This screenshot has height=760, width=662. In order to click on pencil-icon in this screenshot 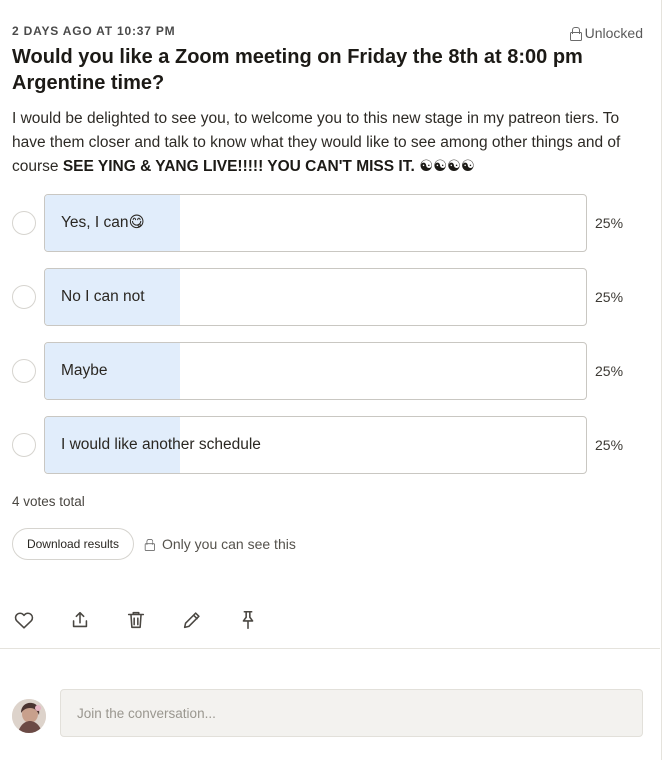, I will do `click(191, 620)`.